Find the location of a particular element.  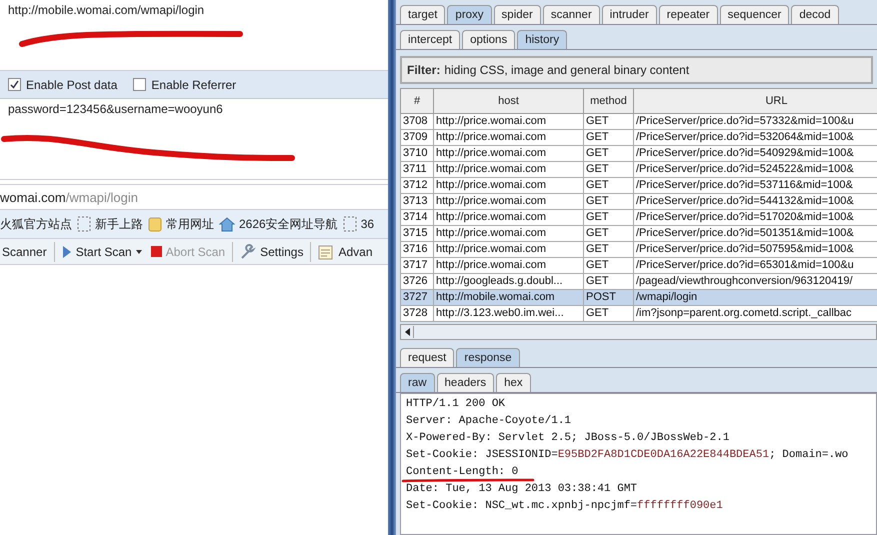

tab: proxy is located at coordinates (469, 14).